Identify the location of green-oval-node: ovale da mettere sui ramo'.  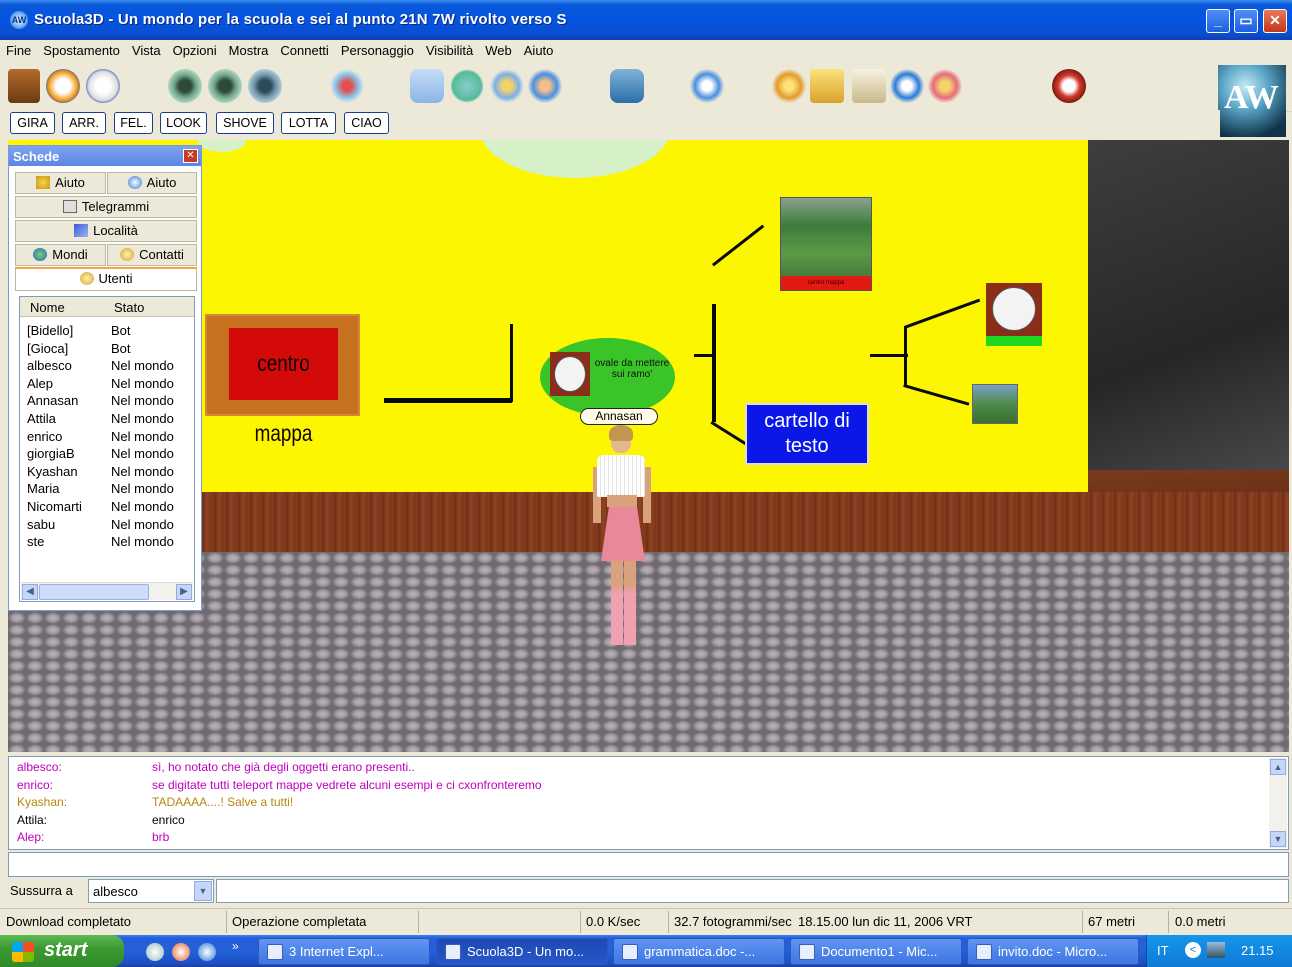
(607, 377).